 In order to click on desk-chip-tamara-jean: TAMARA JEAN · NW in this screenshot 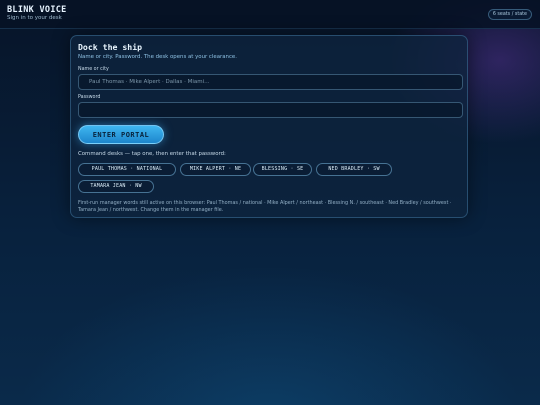, I will do `click(116, 186)`.